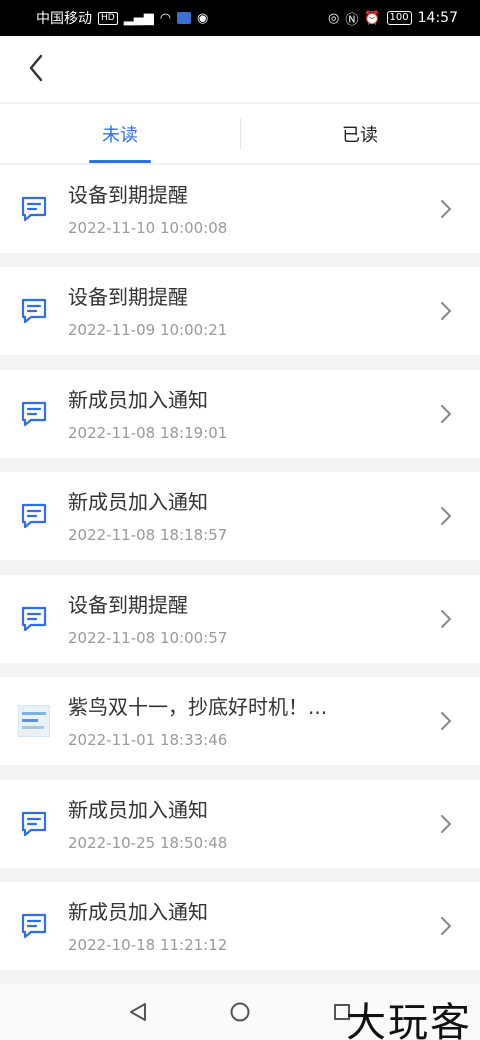 This screenshot has width=480, height=1040. Describe the element at coordinates (108, 18) in the screenshot. I see `hd-badge: HD` at that location.